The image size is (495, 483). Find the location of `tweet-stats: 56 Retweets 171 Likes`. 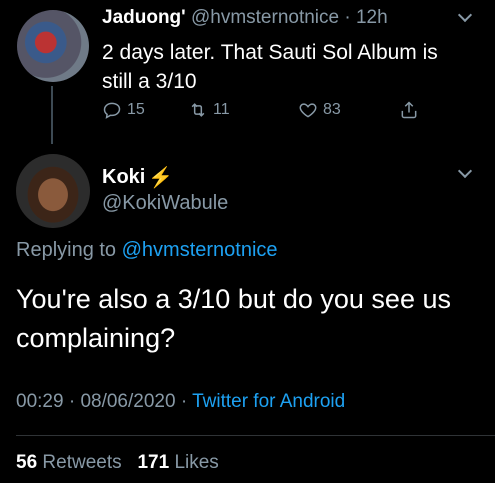

tweet-stats: 56 Retweets 171 Likes is located at coordinates (117, 463).